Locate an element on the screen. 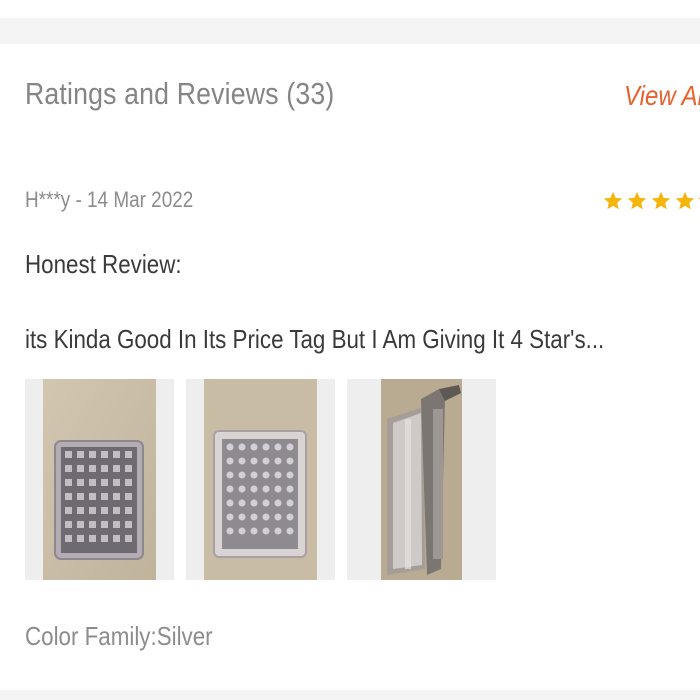 The height and width of the screenshot is (700, 700). product-photo-grid-blade-angle-icon is located at coordinates (260, 479).